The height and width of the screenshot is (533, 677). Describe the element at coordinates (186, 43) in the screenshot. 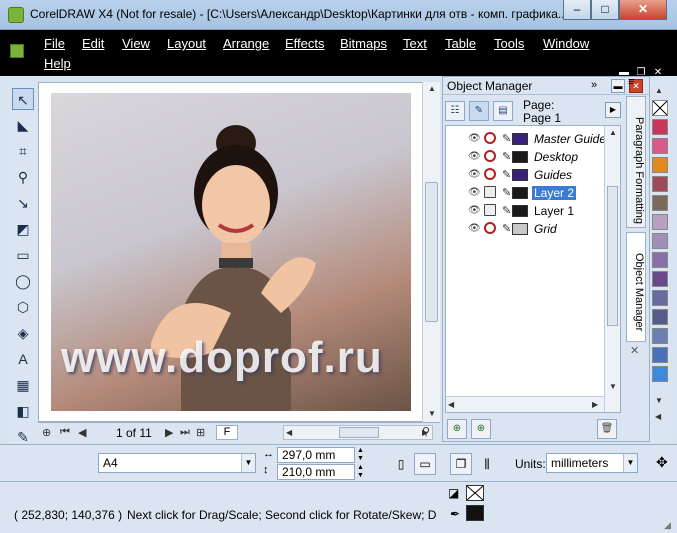

I see `menu-layout: Layout` at that location.